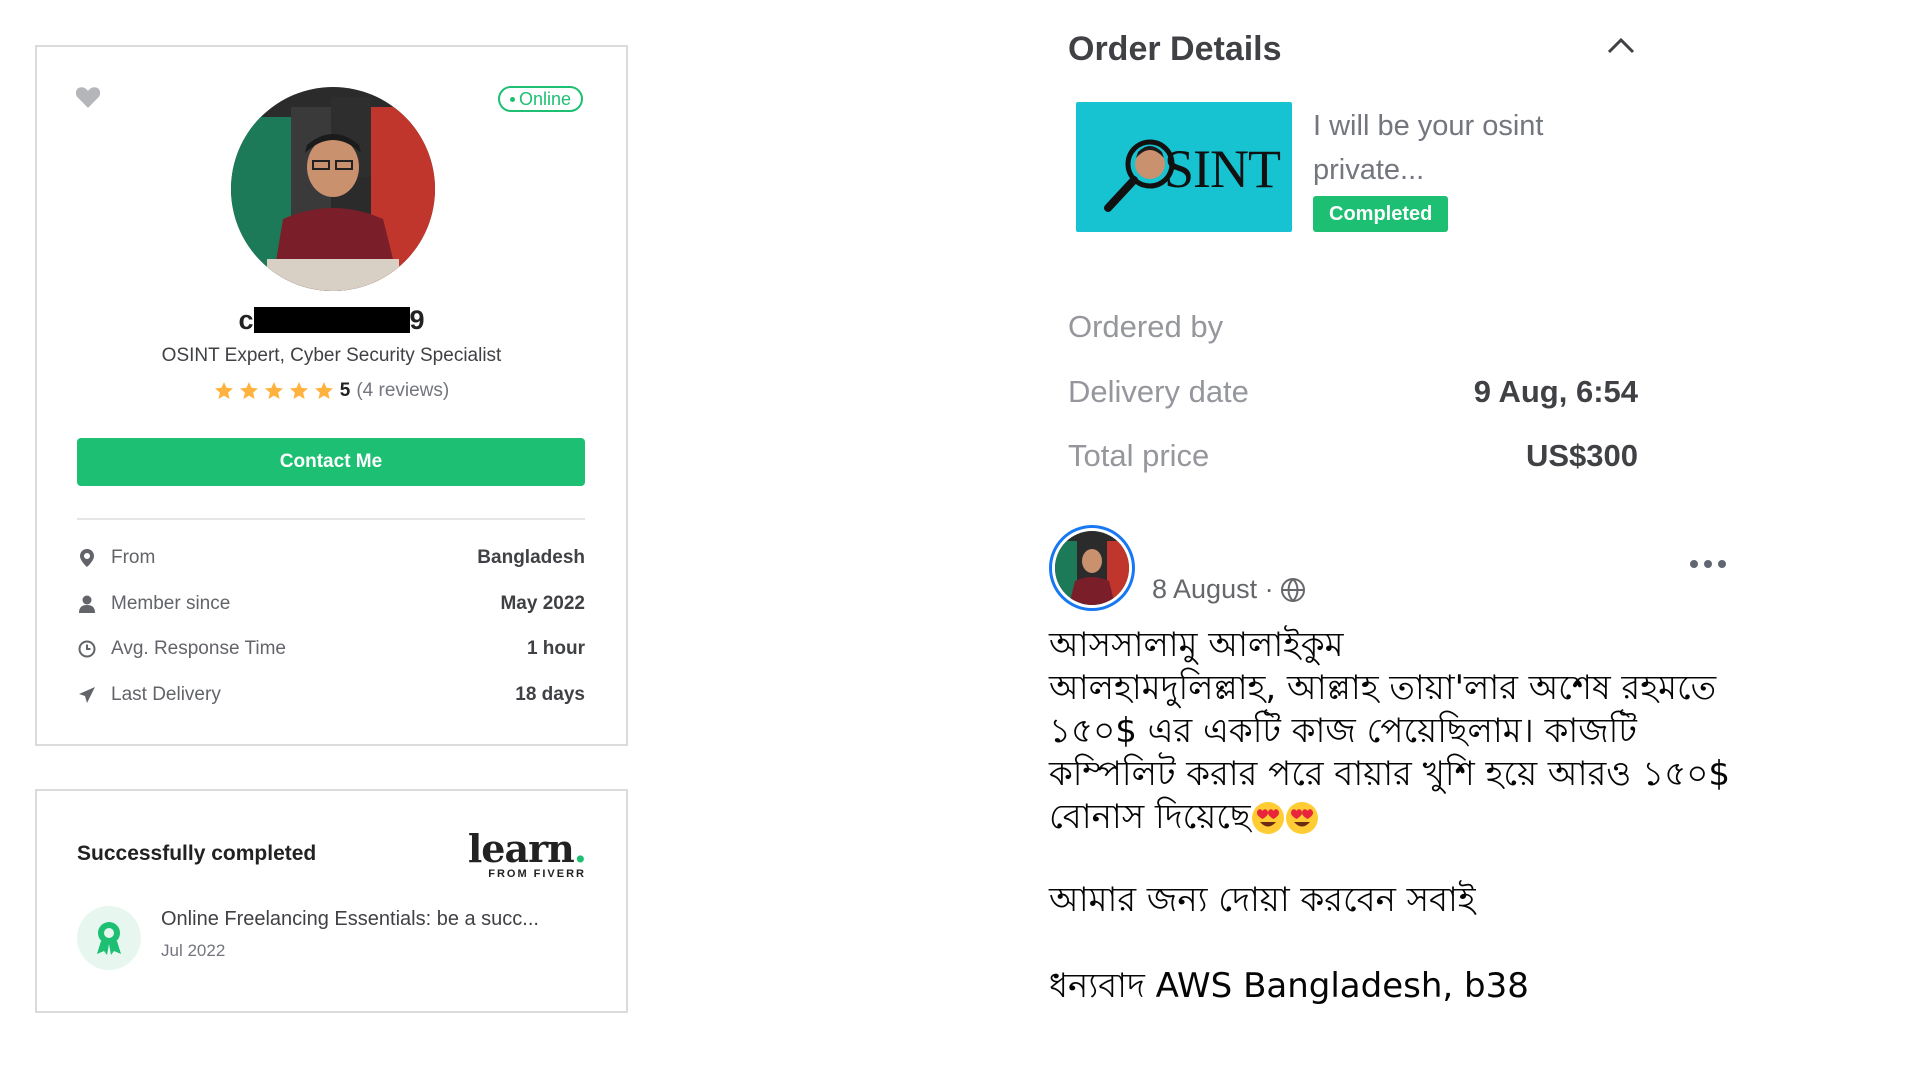  What do you see at coordinates (1196, 645) in the screenshot?
I see `post-line: আসসালামু আলাইকুম` at bounding box center [1196, 645].